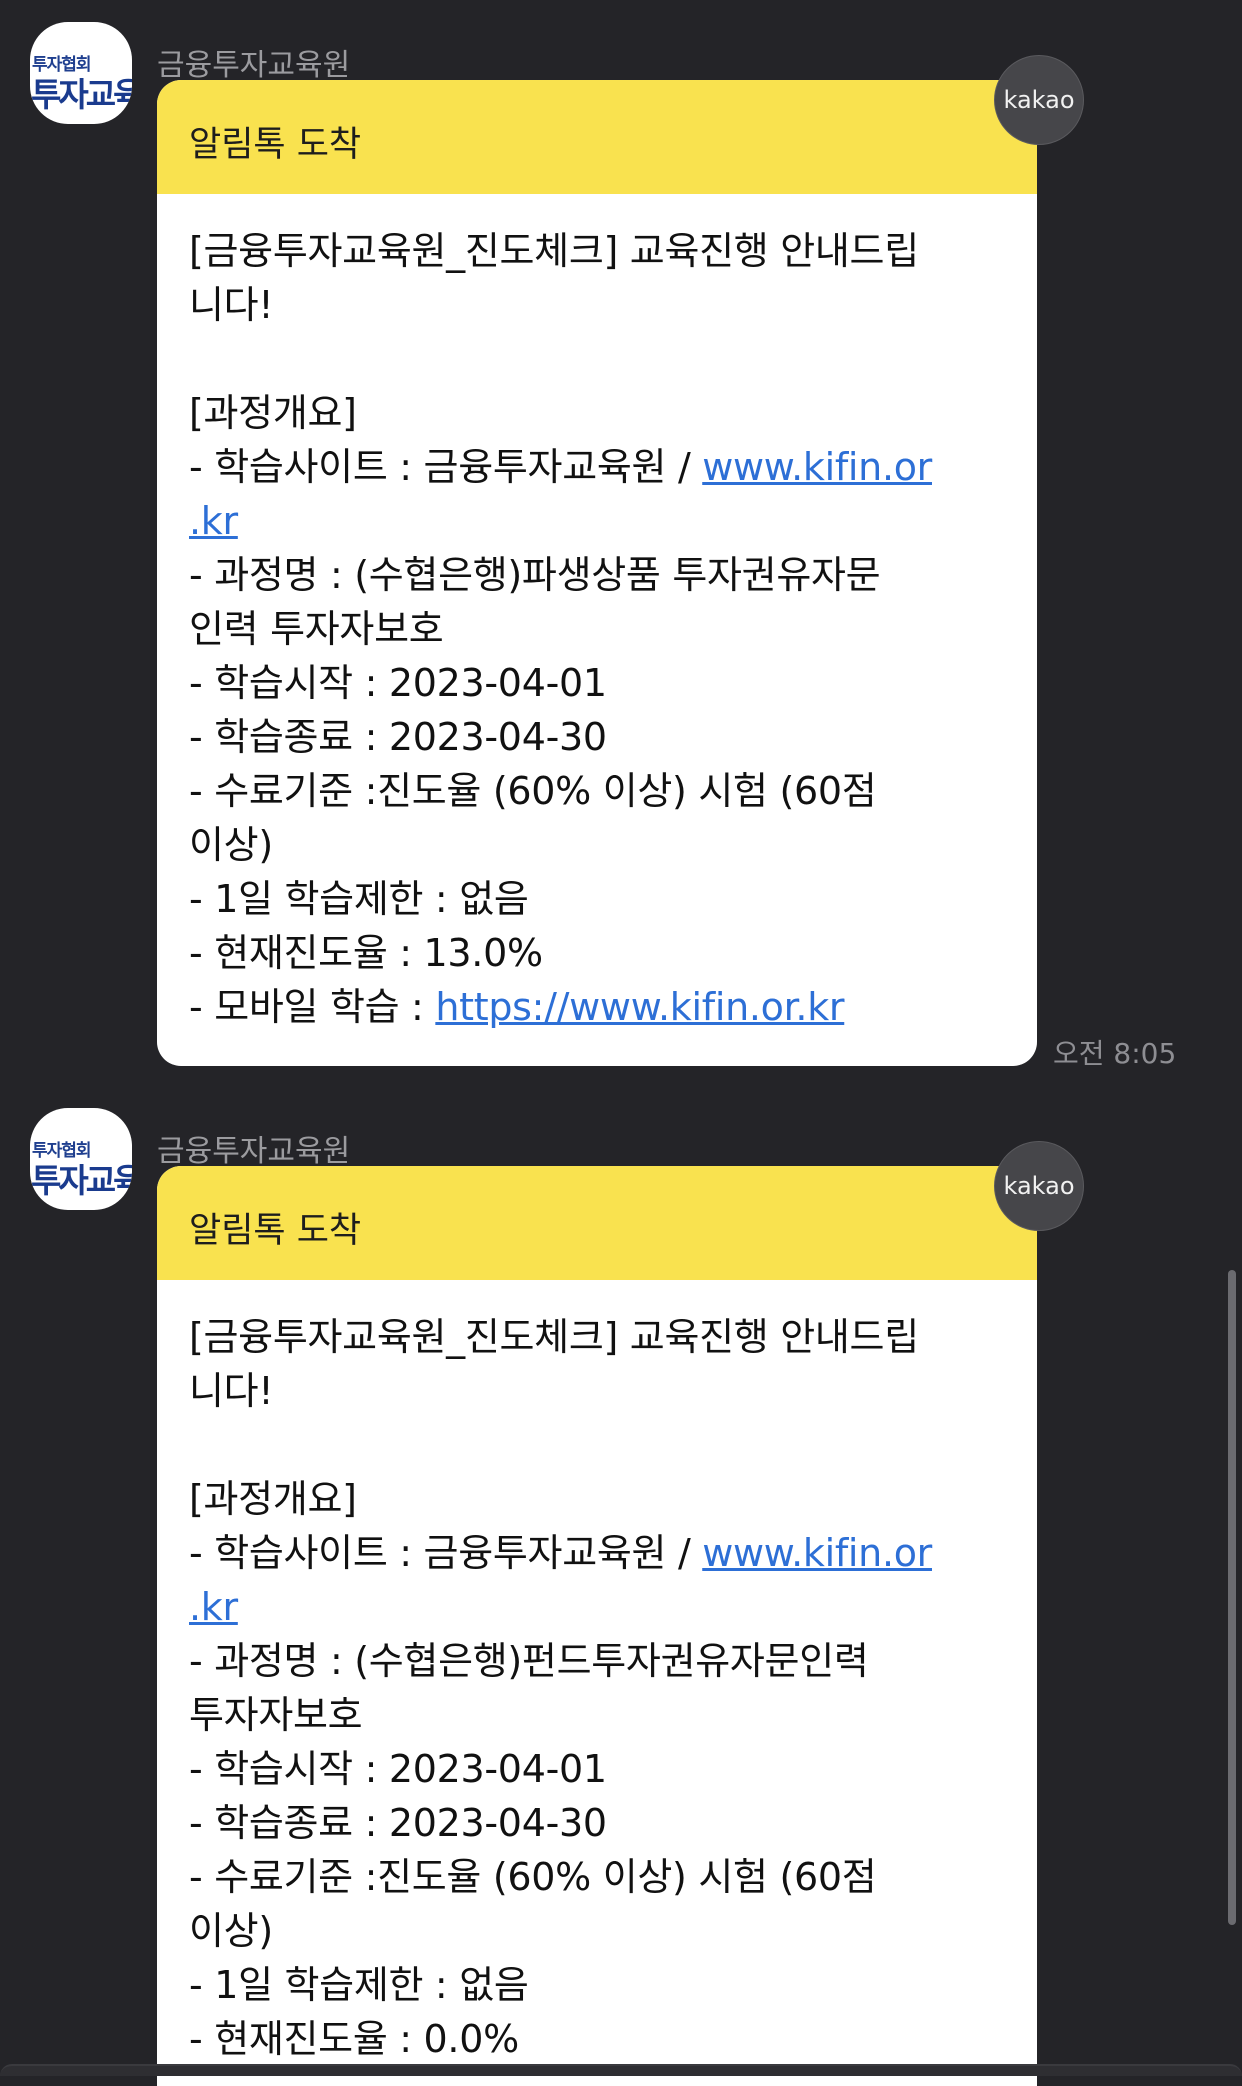  I want to click on message-line-mobile: - 모바일 학습 : https://www.kifin.or.kr, so click(600, 1007).